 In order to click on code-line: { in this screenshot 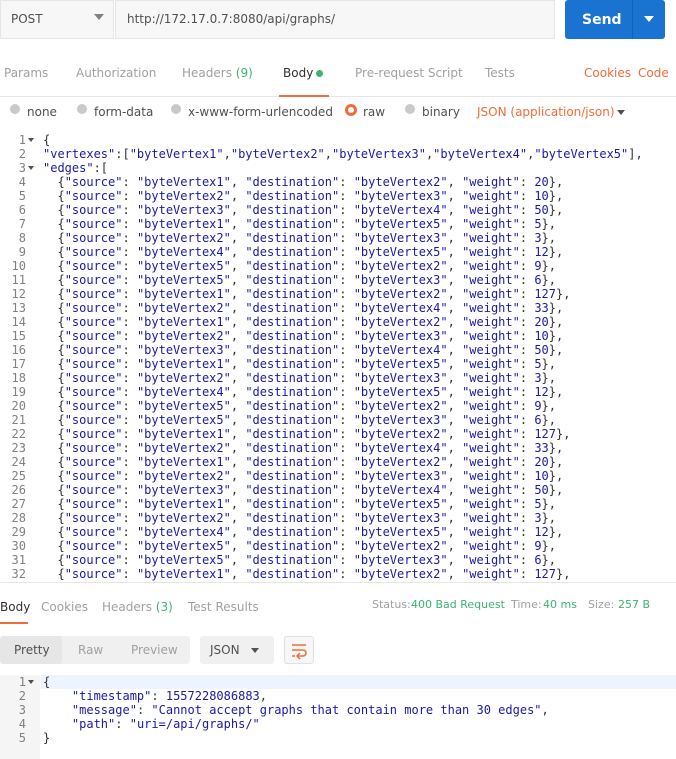, I will do `click(47, 682)`.